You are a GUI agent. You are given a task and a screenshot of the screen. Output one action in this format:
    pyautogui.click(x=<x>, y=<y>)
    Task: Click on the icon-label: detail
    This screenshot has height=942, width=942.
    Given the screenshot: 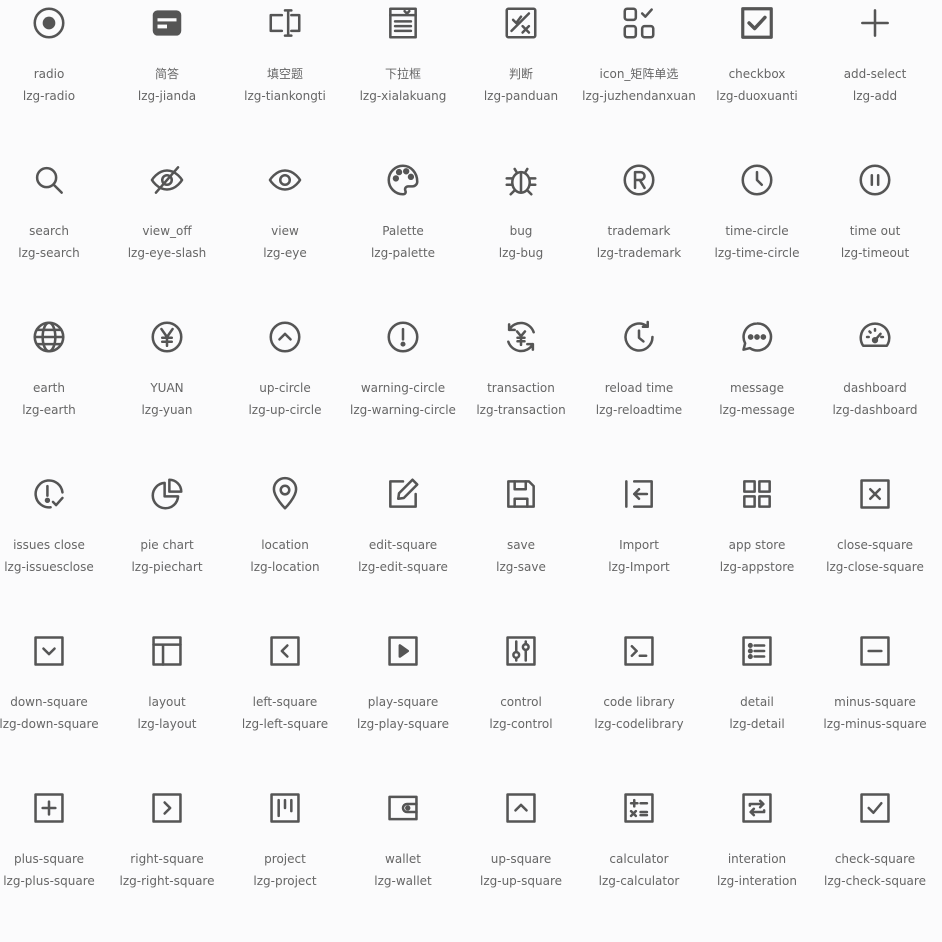 What is the action you would take?
    pyautogui.click(x=757, y=702)
    